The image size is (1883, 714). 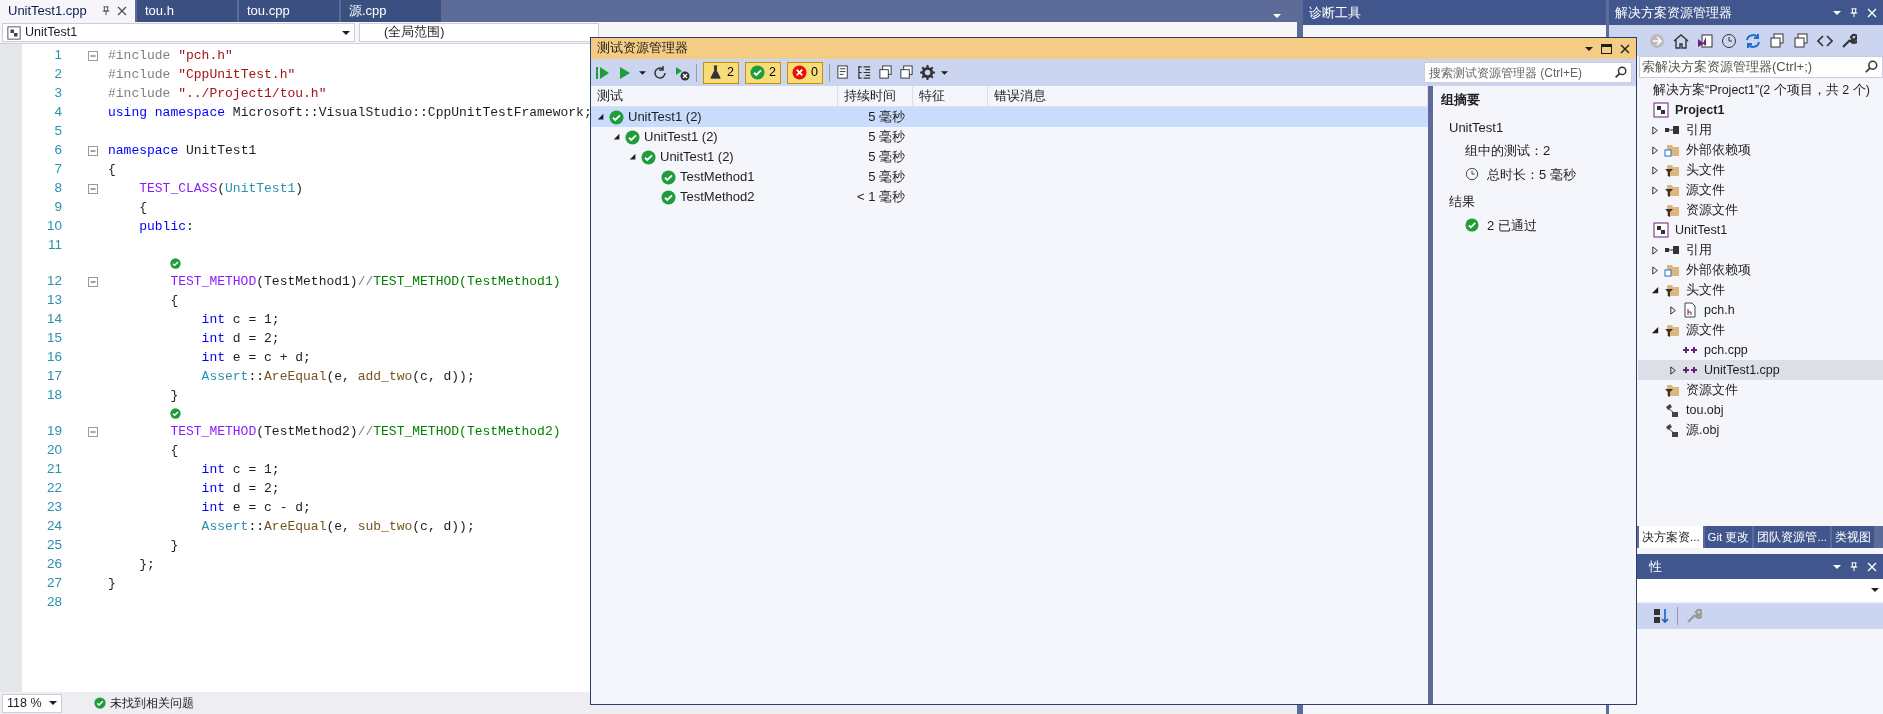 I want to click on total-duration: 总时长：5 毫秒, so click(x=1531, y=174).